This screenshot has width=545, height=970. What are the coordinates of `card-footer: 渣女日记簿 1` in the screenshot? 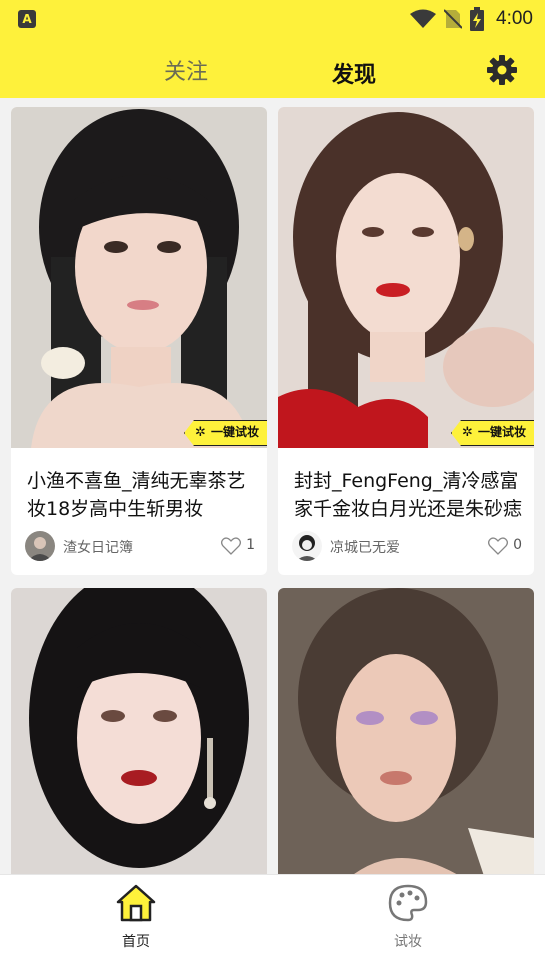 It's located at (140, 546).